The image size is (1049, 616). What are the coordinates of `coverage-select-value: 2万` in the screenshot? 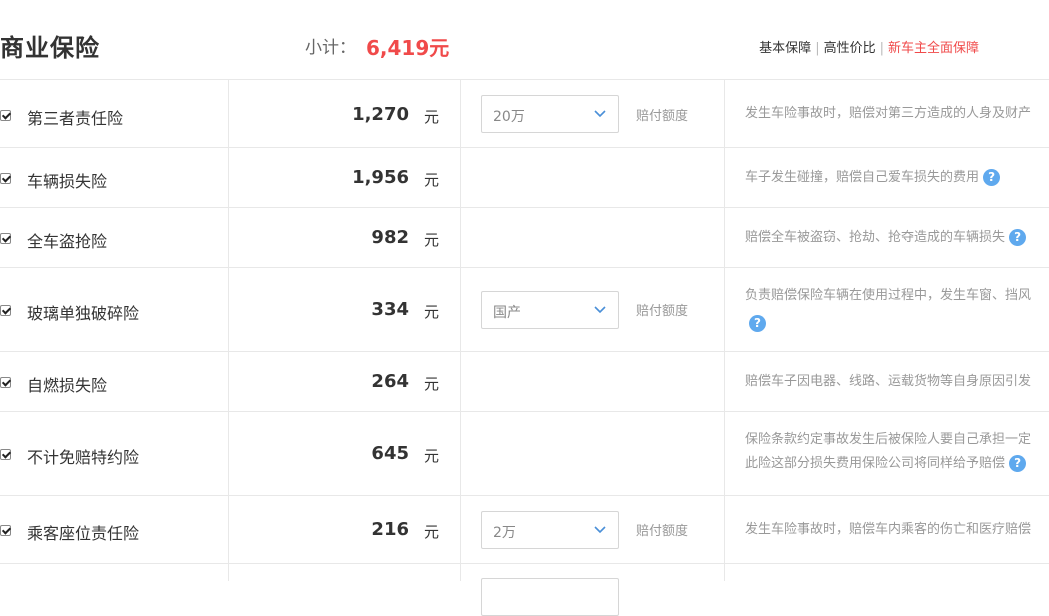 It's located at (504, 533).